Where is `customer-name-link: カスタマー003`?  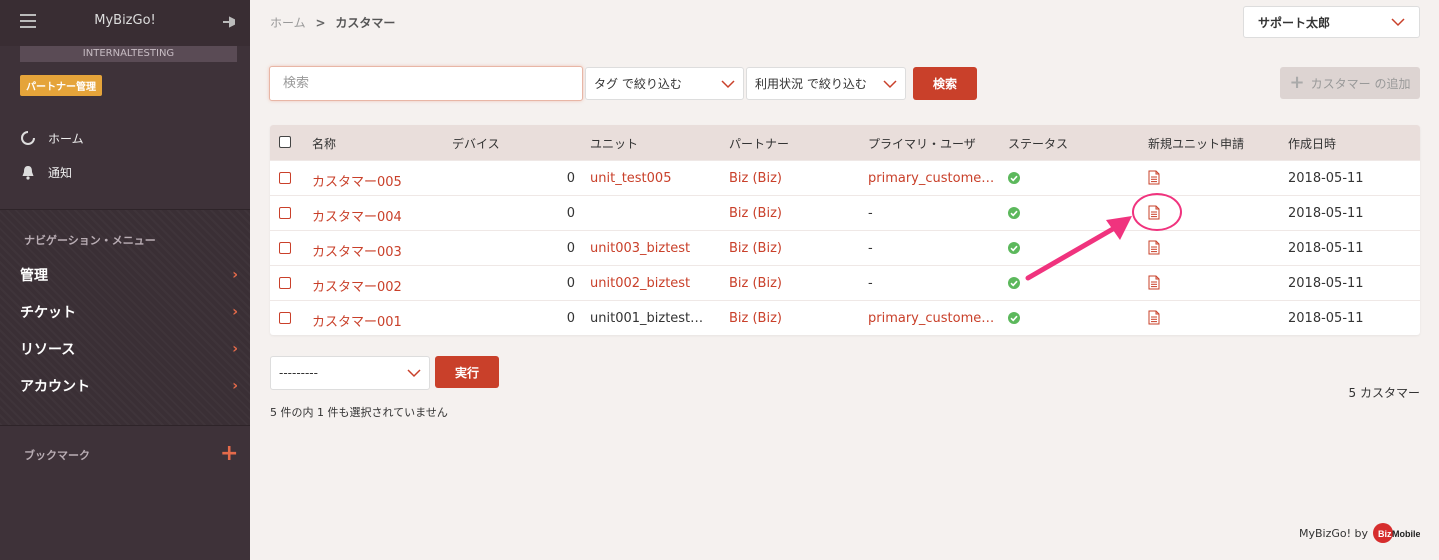
customer-name-link: カスタマー003 is located at coordinates (377, 250).